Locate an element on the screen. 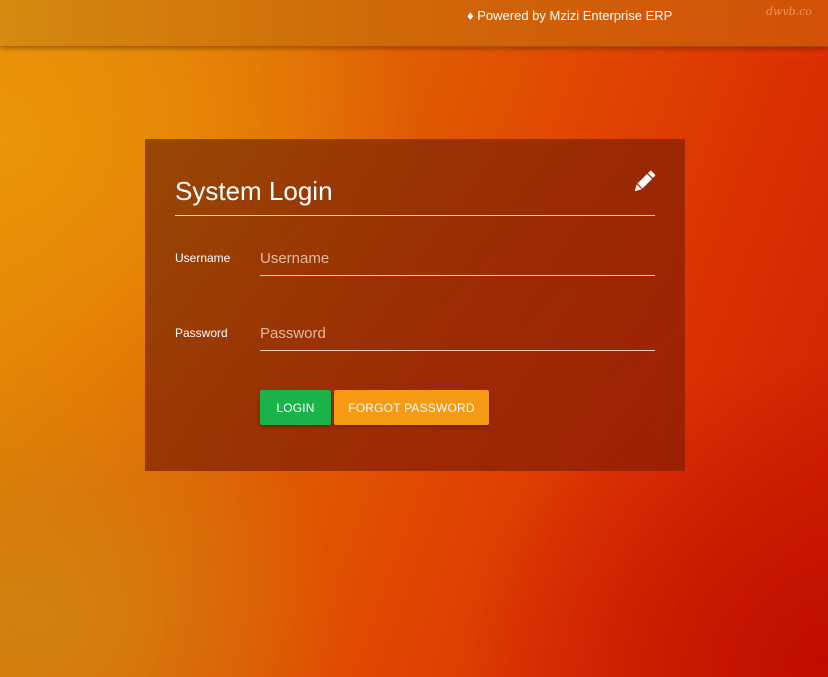 This screenshot has width=828, height=677. username-label: Username is located at coordinates (203, 258).